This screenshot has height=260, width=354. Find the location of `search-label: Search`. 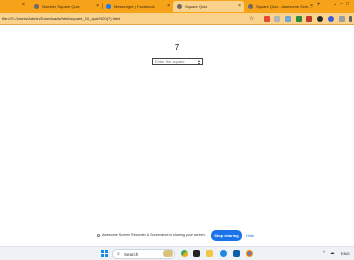

search-label: Search is located at coordinates (131, 254).